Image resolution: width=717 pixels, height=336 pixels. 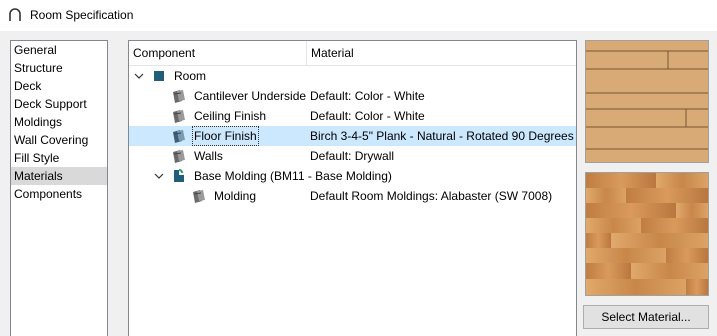 I want to click on plank-pattern-graphic, so click(x=647, y=101).